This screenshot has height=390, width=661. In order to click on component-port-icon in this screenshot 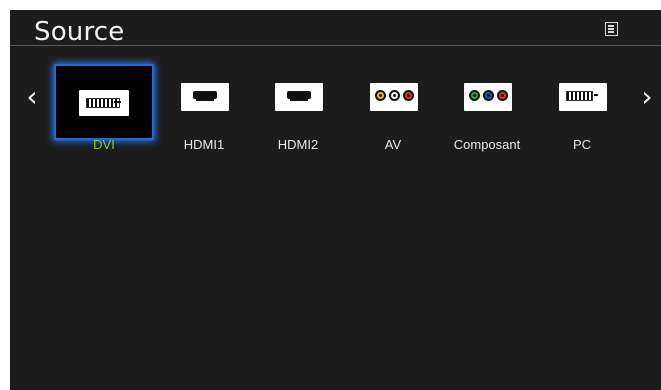, I will do `click(488, 97)`.